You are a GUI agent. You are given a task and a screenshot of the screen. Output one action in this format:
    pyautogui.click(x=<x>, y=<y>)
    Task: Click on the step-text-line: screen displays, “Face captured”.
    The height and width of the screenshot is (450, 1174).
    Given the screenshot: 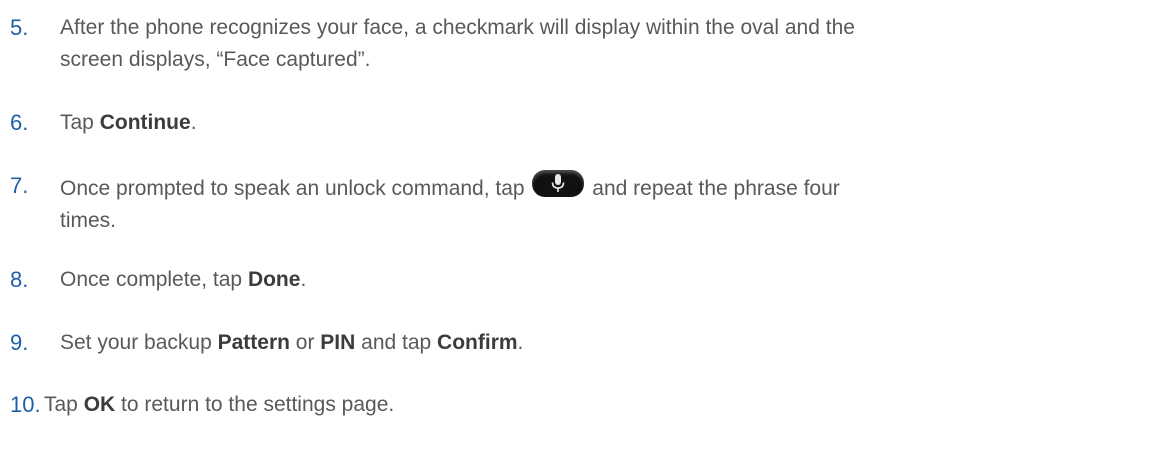 What is the action you would take?
    pyautogui.click(x=215, y=59)
    